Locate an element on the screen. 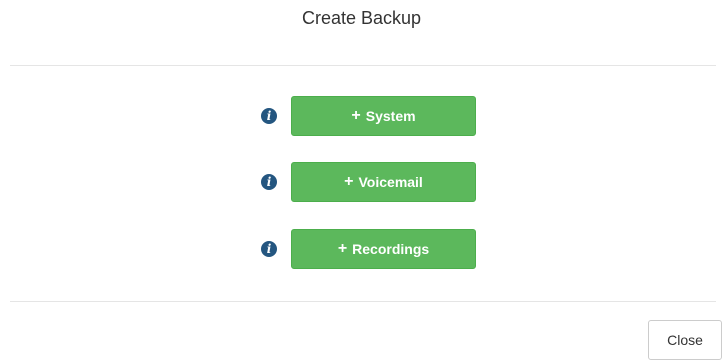  close-button: Close is located at coordinates (685, 340).